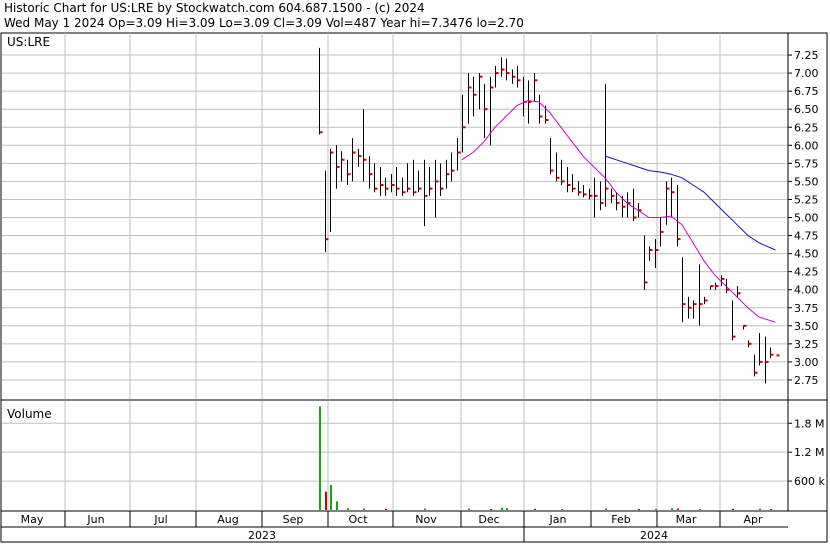 The width and height of the screenshot is (830, 547). Describe the element at coordinates (806, 326) in the screenshot. I see `y-tick-label-price: 3.50` at that location.